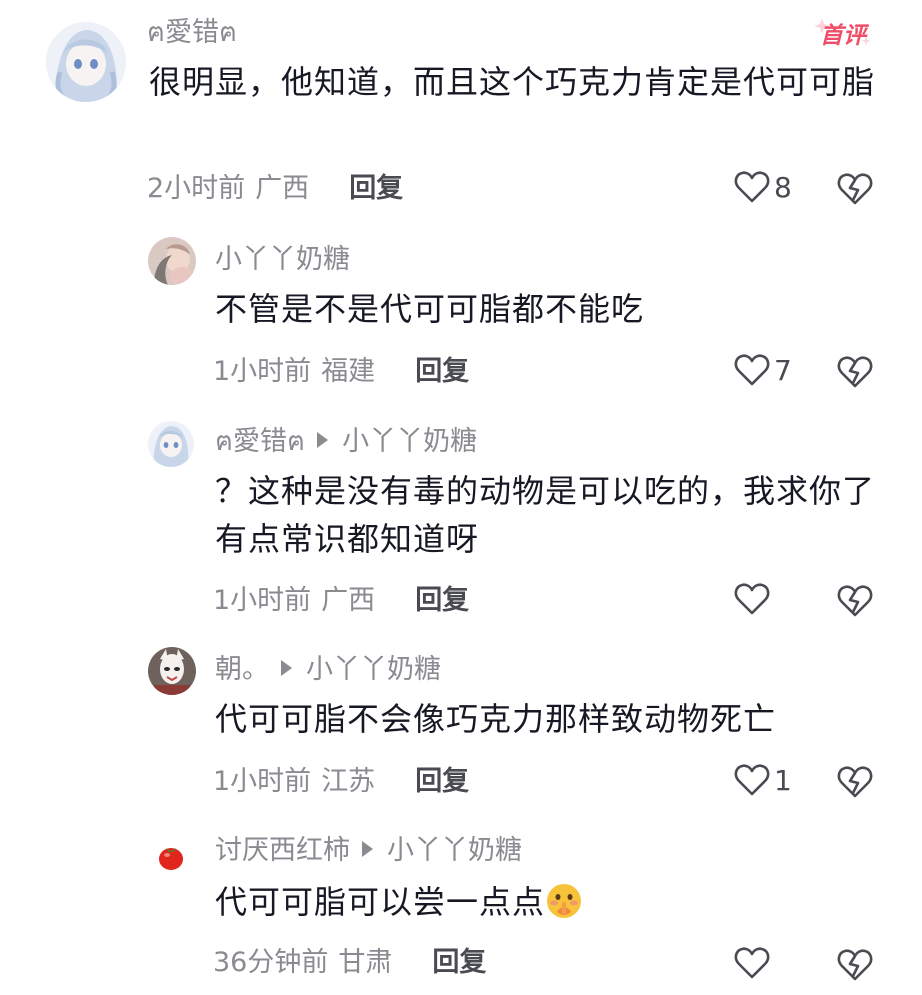  I want to click on comment-username: ฅ愛错ฅ 小丫丫奶糖, so click(346, 442).